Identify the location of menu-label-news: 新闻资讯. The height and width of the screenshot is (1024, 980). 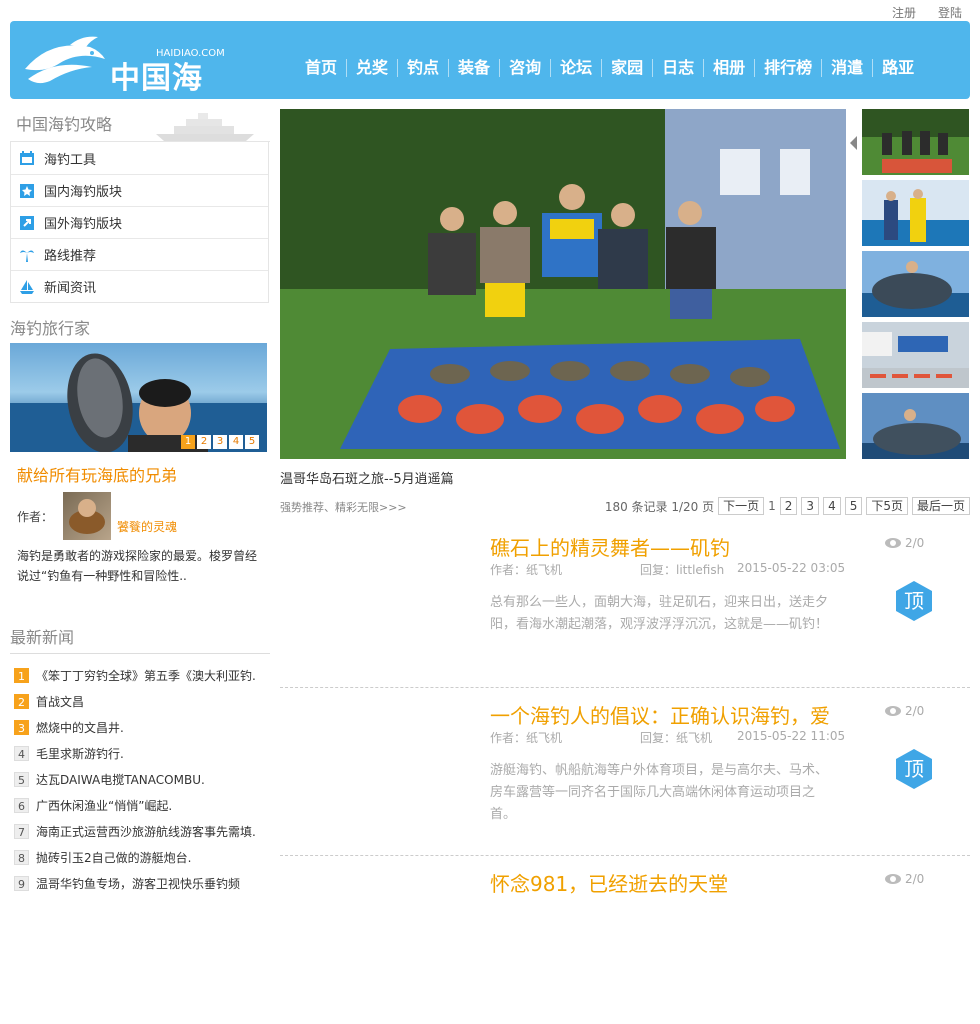
(70, 288).